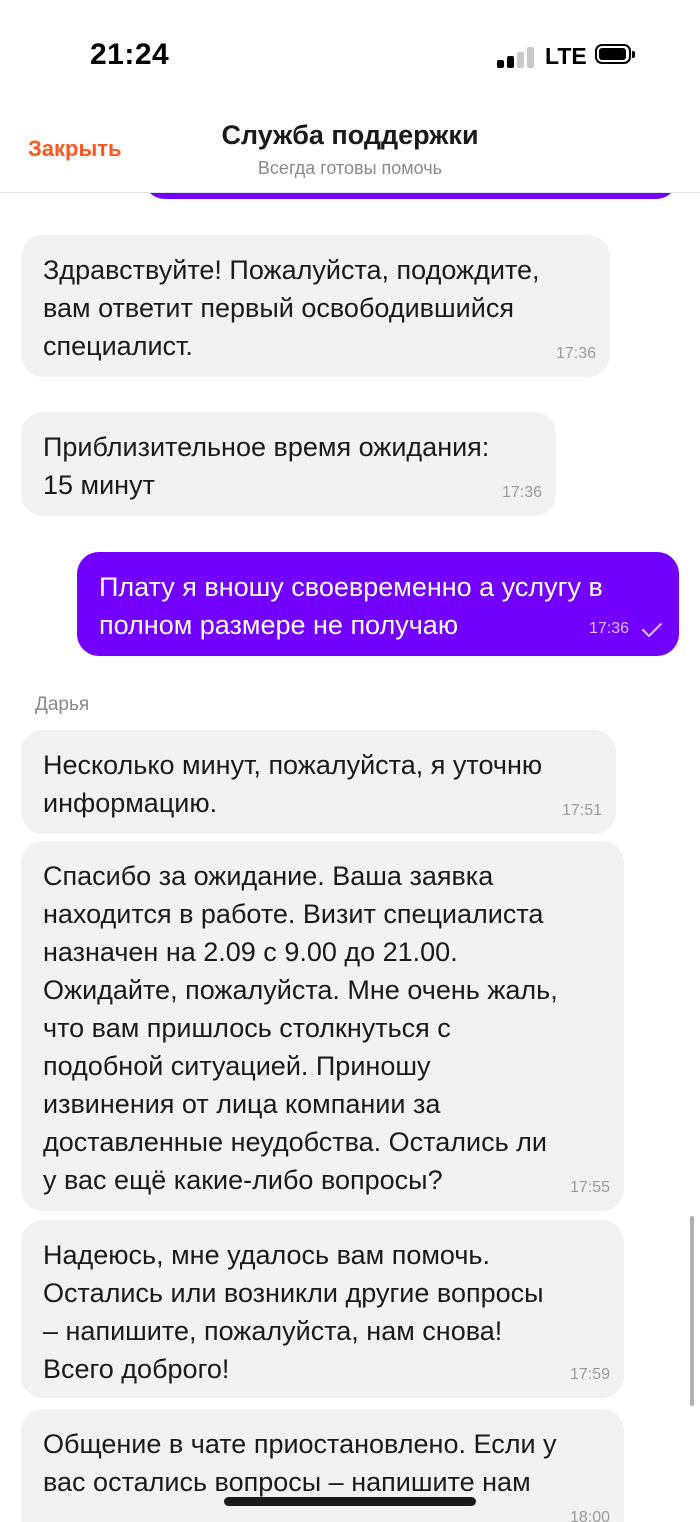 This screenshot has height=1522, width=700. What do you see at coordinates (517, 57) in the screenshot?
I see `cellular-signal-icon` at bounding box center [517, 57].